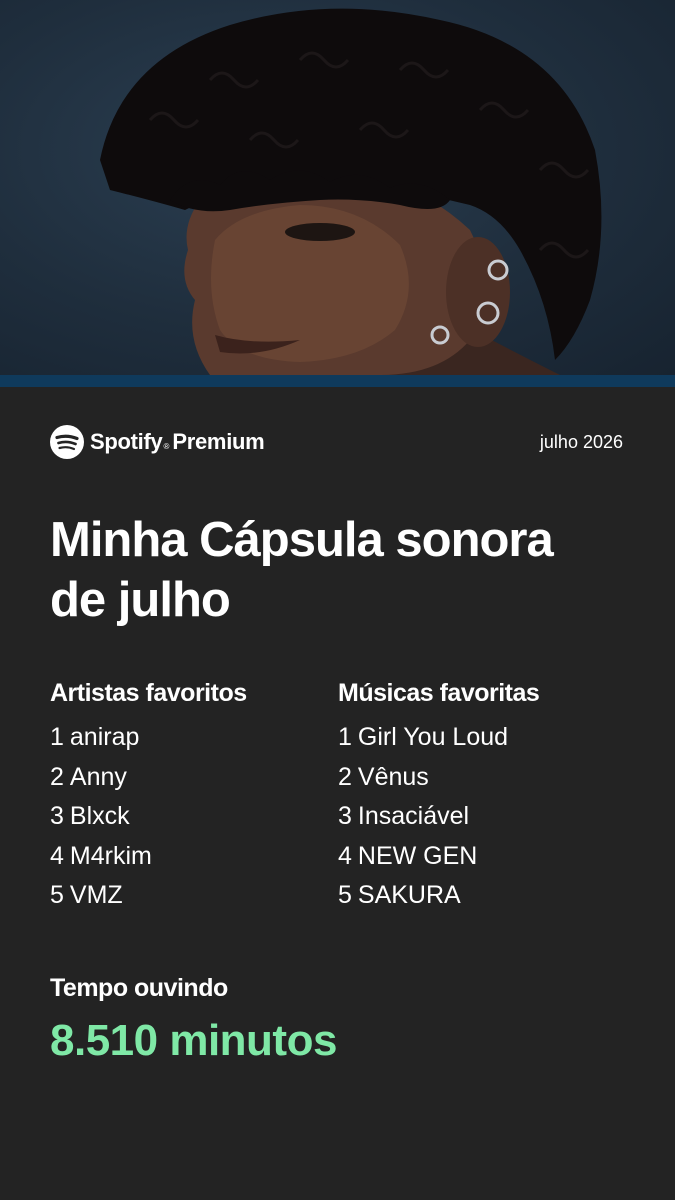  What do you see at coordinates (99, 816) in the screenshot?
I see `artist-name: Blxck` at bounding box center [99, 816].